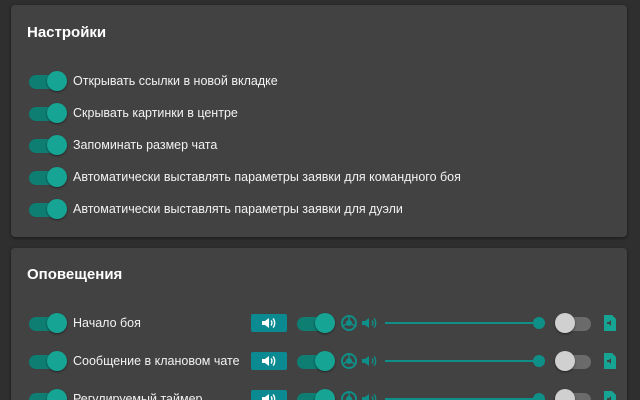 Image resolution: width=640 pixels, height=400 pixels. What do you see at coordinates (155, 113) in the screenshot?
I see `setting-label: Скрывать картинки в центре` at bounding box center [155, 113].